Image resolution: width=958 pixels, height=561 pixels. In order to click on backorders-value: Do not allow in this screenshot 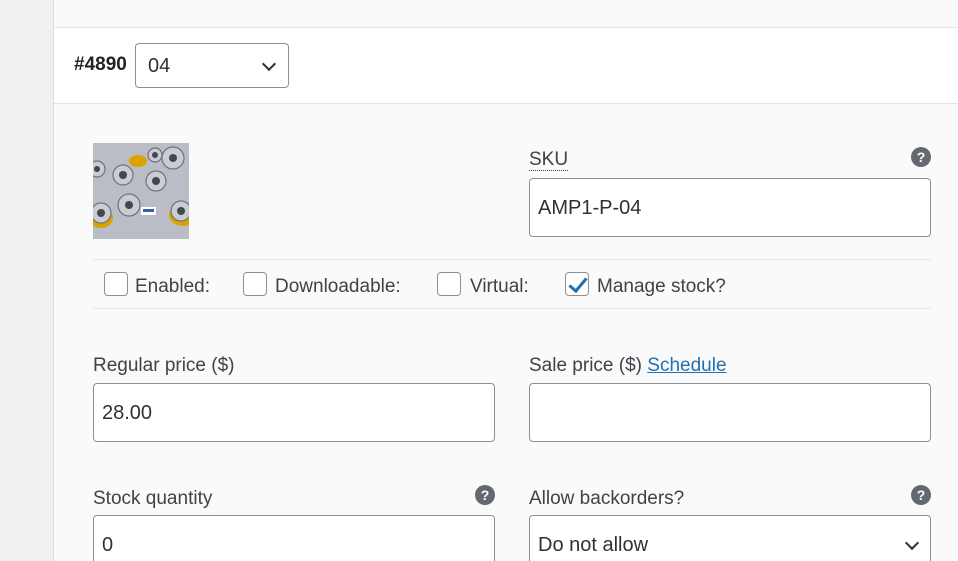, I will do `click(593, 545)`.